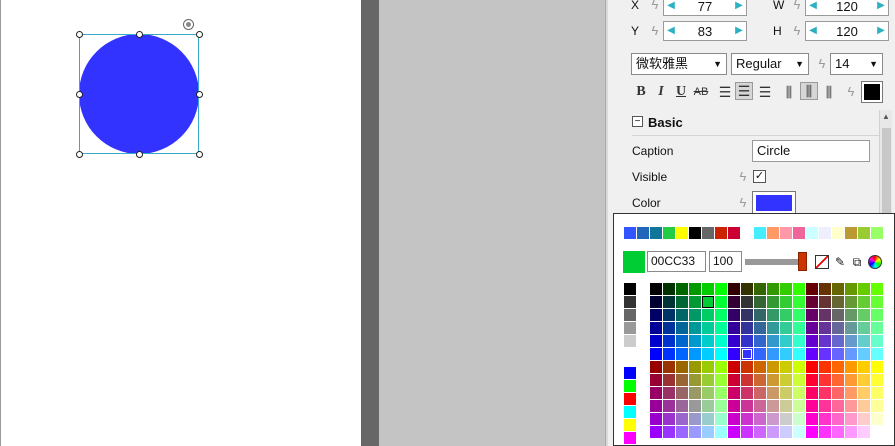 The width and height of the screenshot is (895, 446). I want to click on font-style-select: Regular ▼, so click(770, 64).